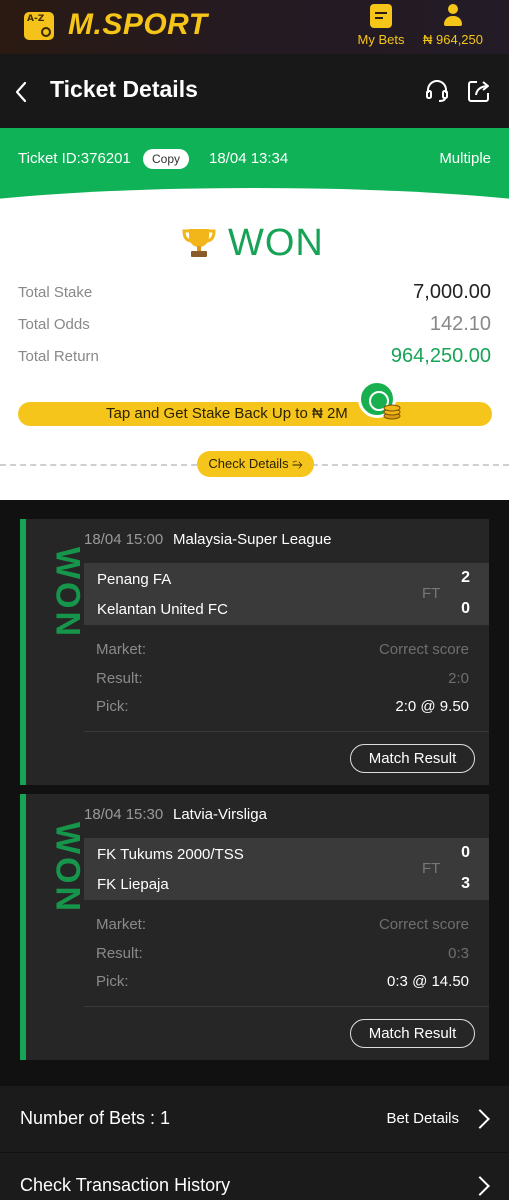 The height and width of the screenshot is (1200, 509). Describe the element at coordinates (465, 158) in the screenshot. I see `ticket-type: Multiple` at that location.